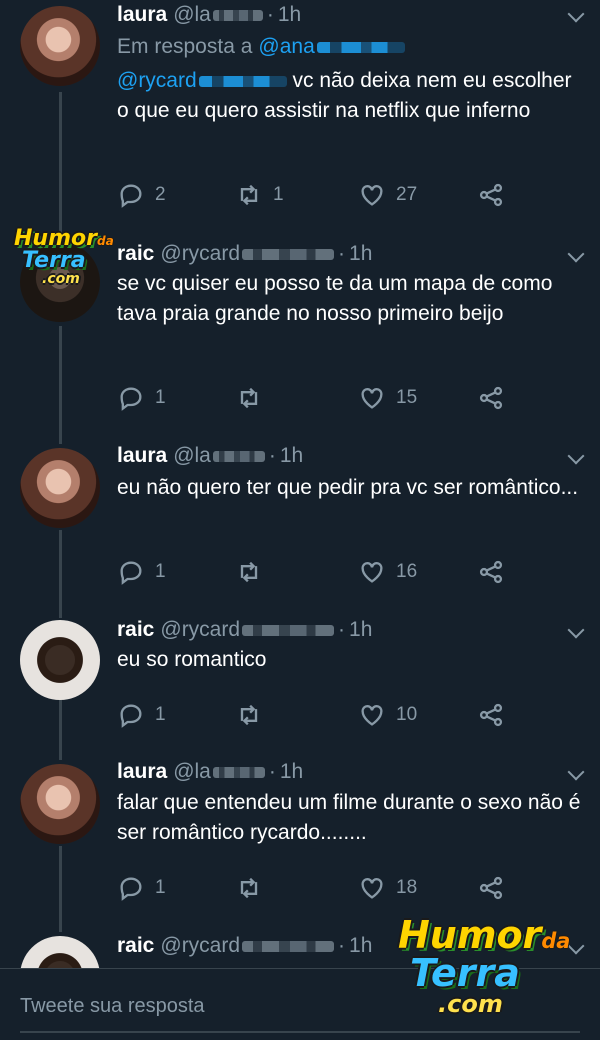 The image size is (600, 1040). I want to click on like-button: 16, so click(387, 572).